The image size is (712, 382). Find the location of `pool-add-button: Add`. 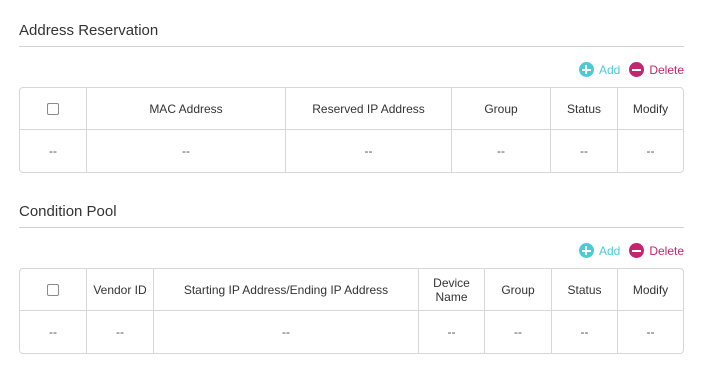

pool-add-button: Add is located at coordinates (599, 250).